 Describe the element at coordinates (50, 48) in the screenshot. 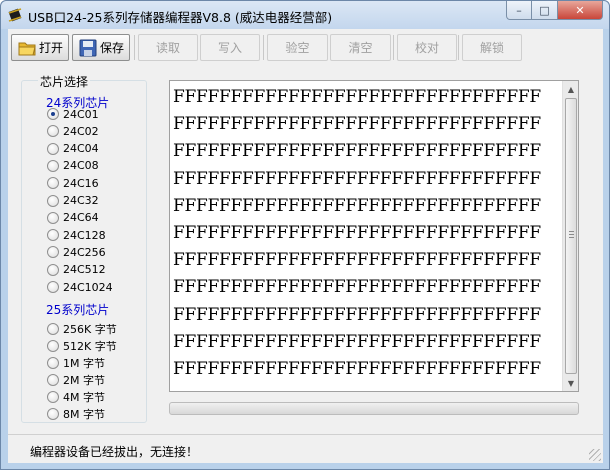

I see `open-button-label: 打开` at that location.